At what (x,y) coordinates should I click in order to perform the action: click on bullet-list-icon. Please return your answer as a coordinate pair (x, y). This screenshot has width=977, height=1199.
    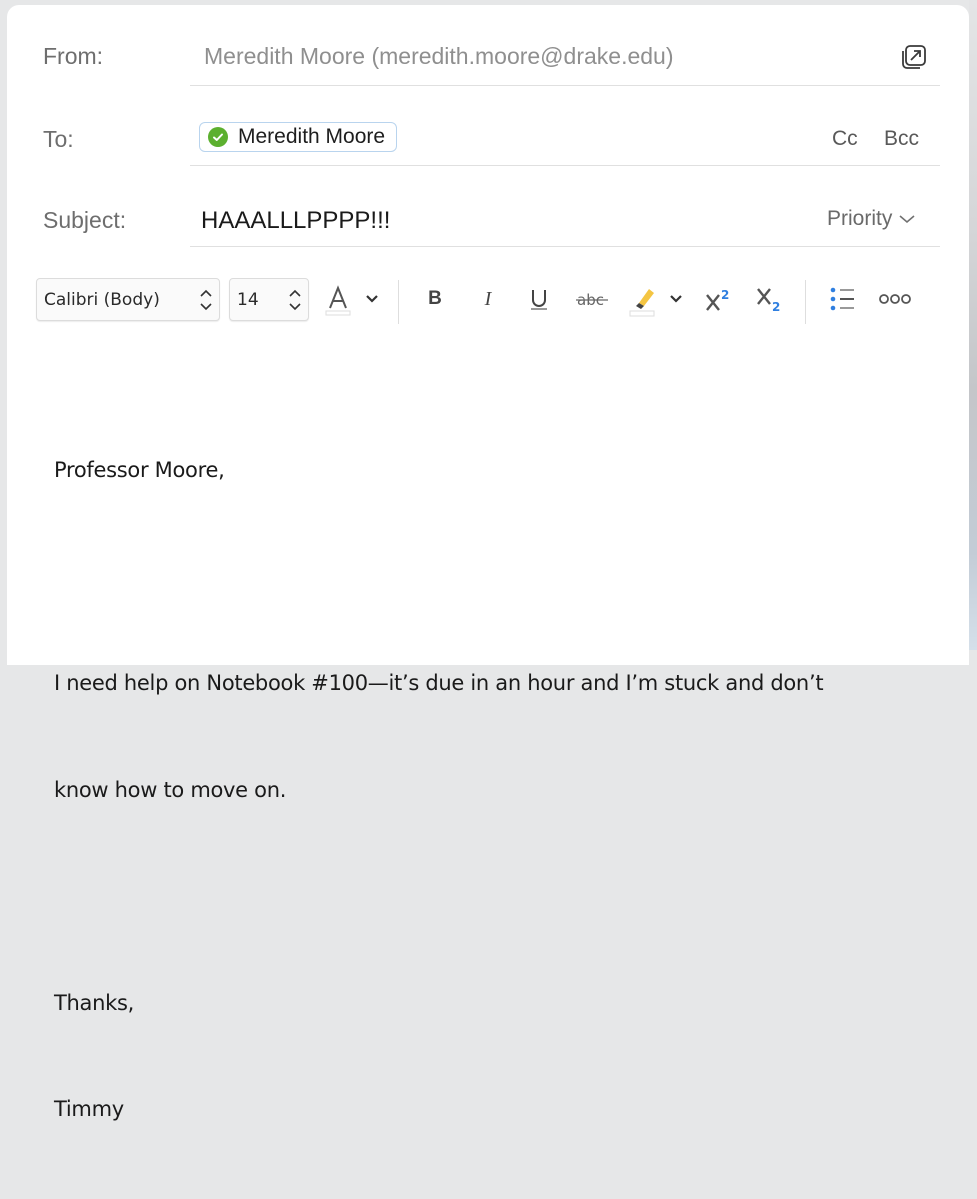
    Looking at the image, I should click on (843, 299).